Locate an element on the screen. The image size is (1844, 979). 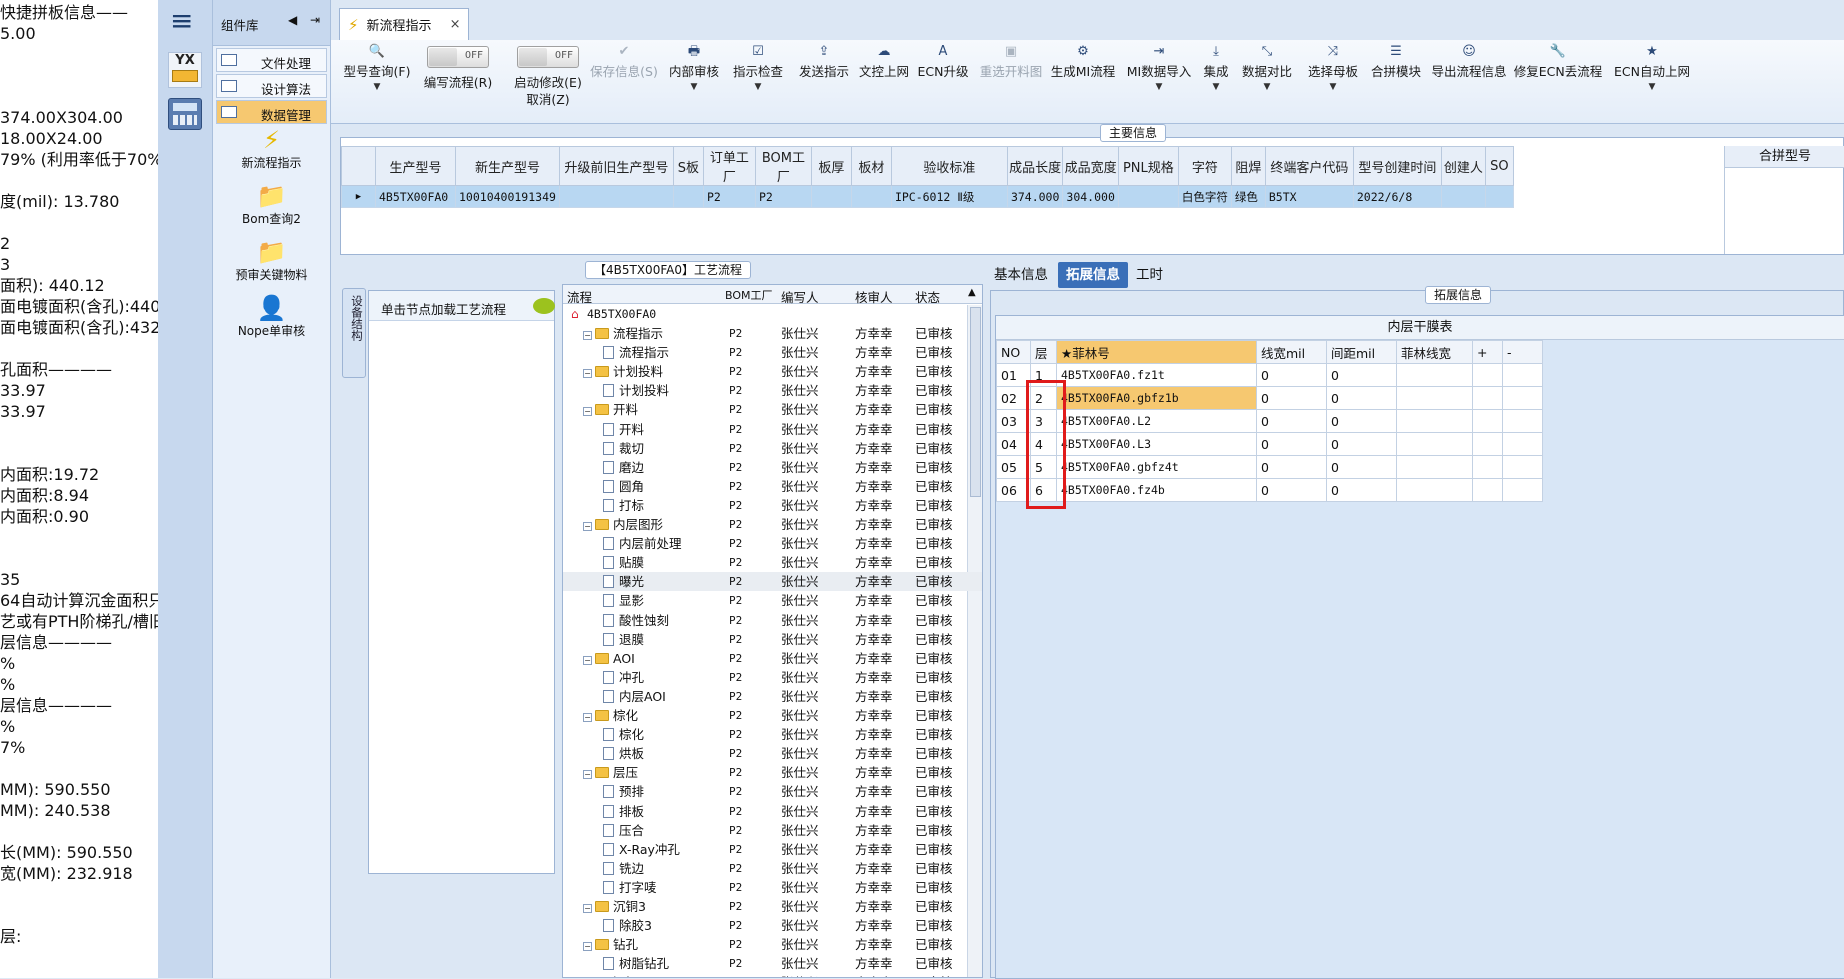
tree-row: 开料 P2 张仕兴 方幸幸 已审核 is located at coordinates (772, 429).